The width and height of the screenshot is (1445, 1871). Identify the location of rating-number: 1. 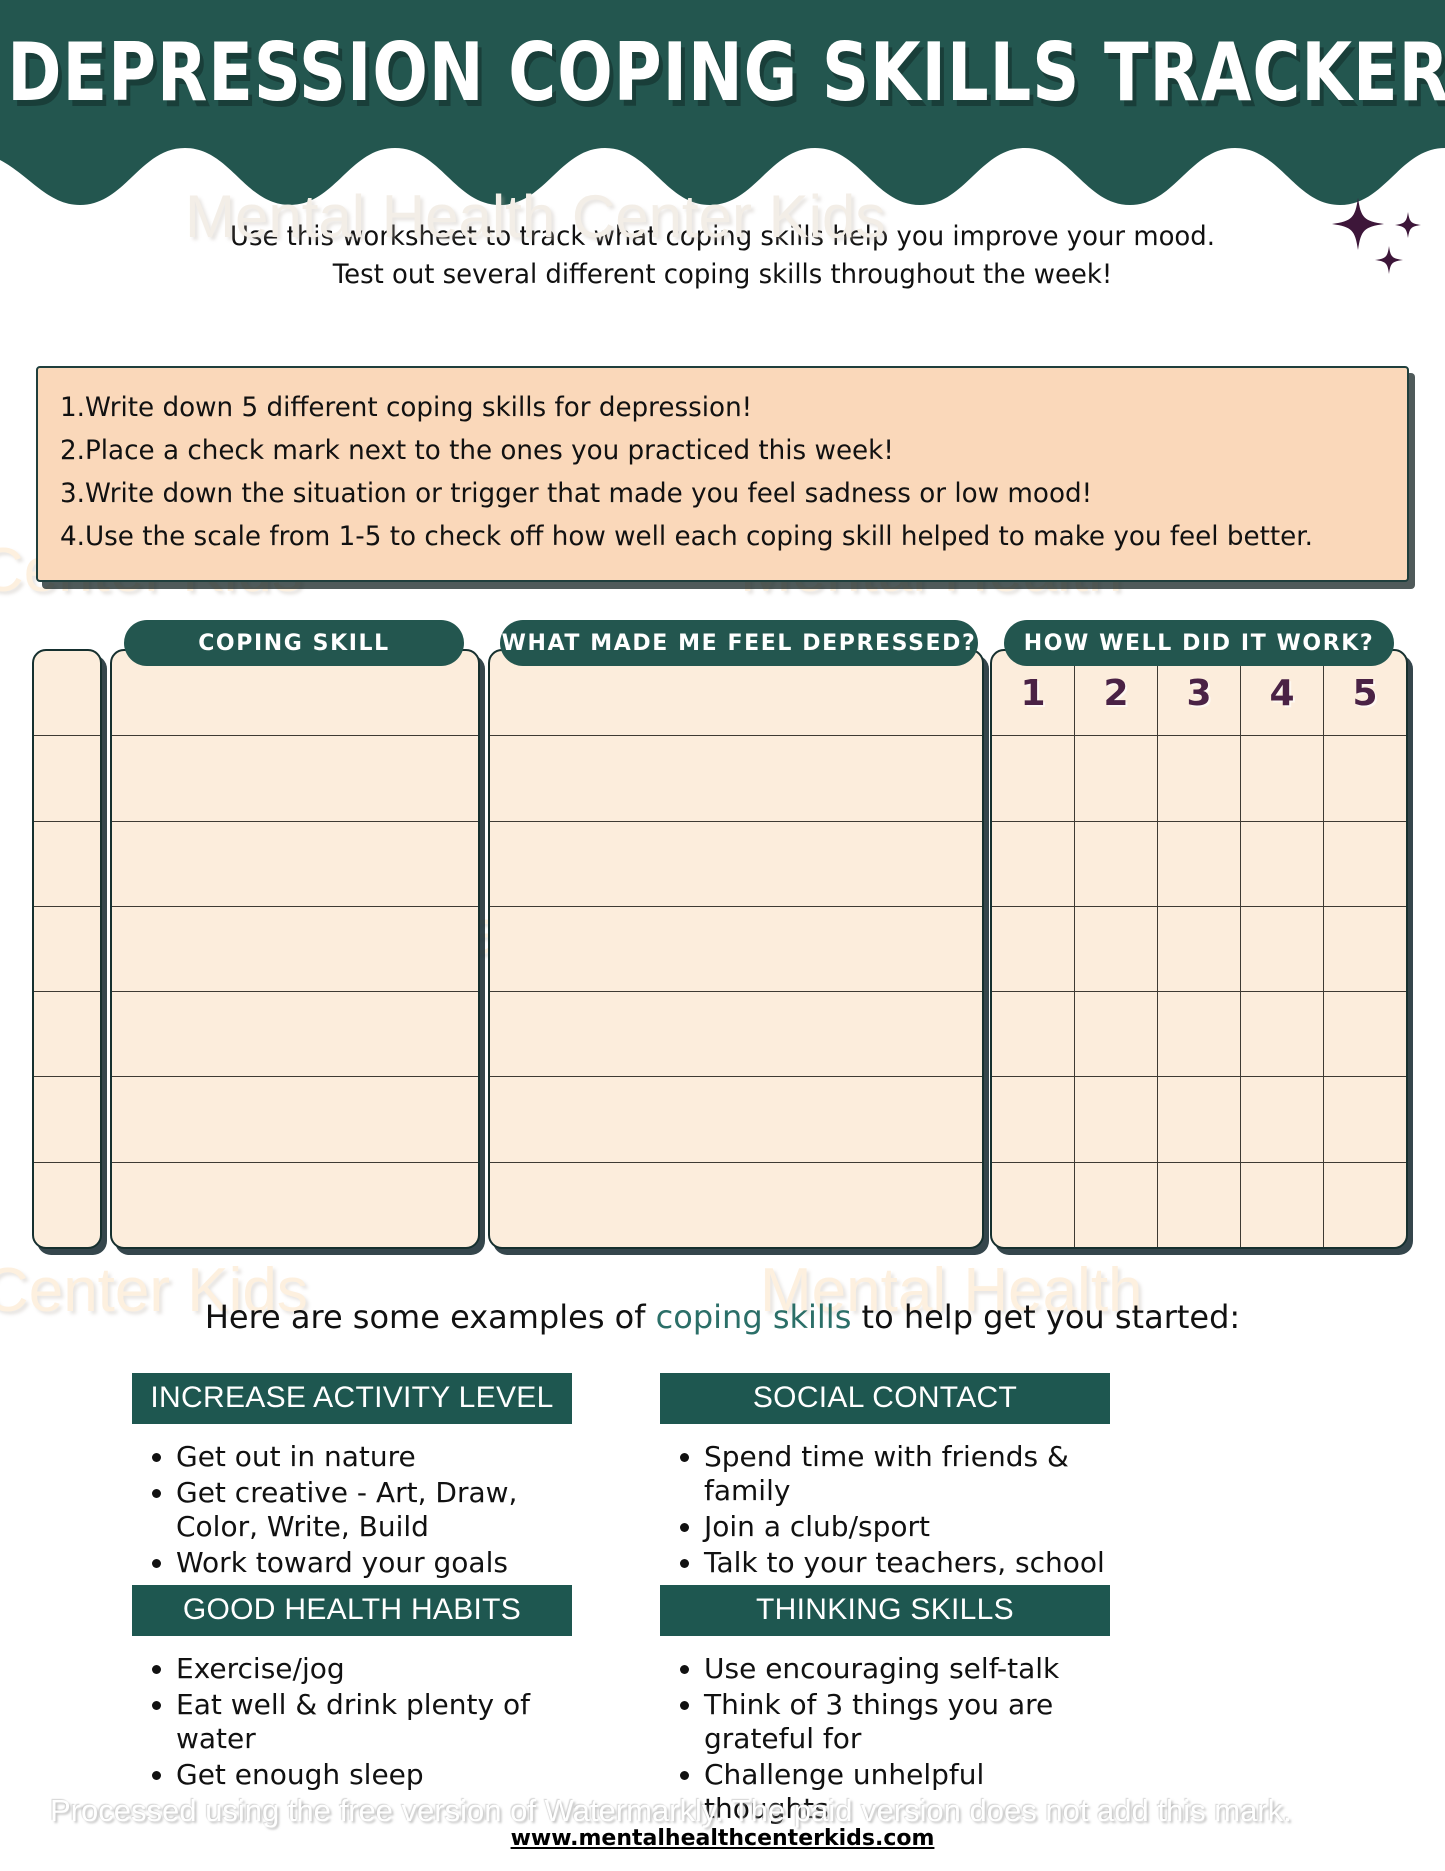
(1033, 693).